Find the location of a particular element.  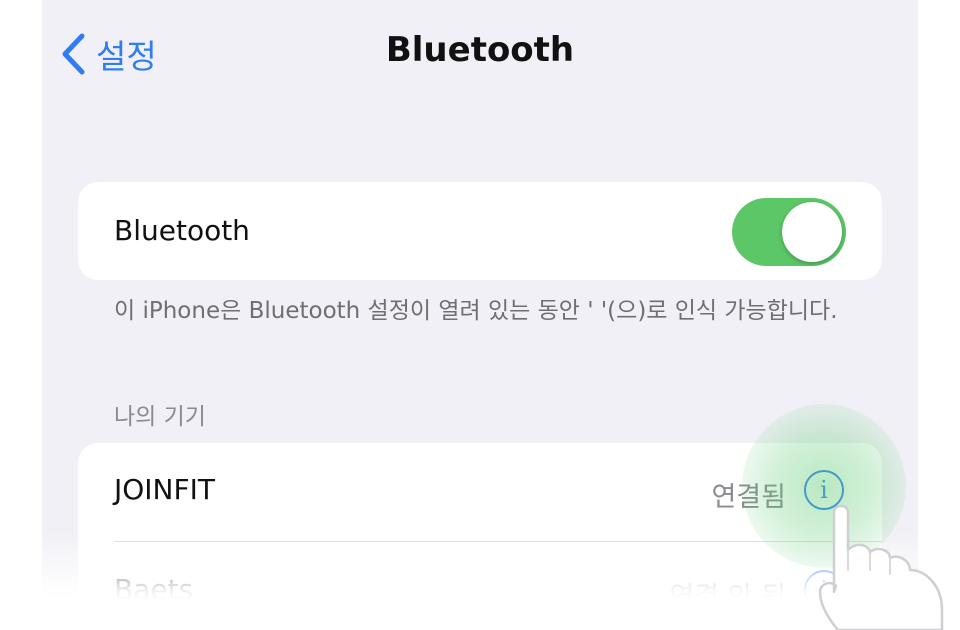

device-row-baets: Baets 연결 안 됨 i is located at coordinates (480, 586).